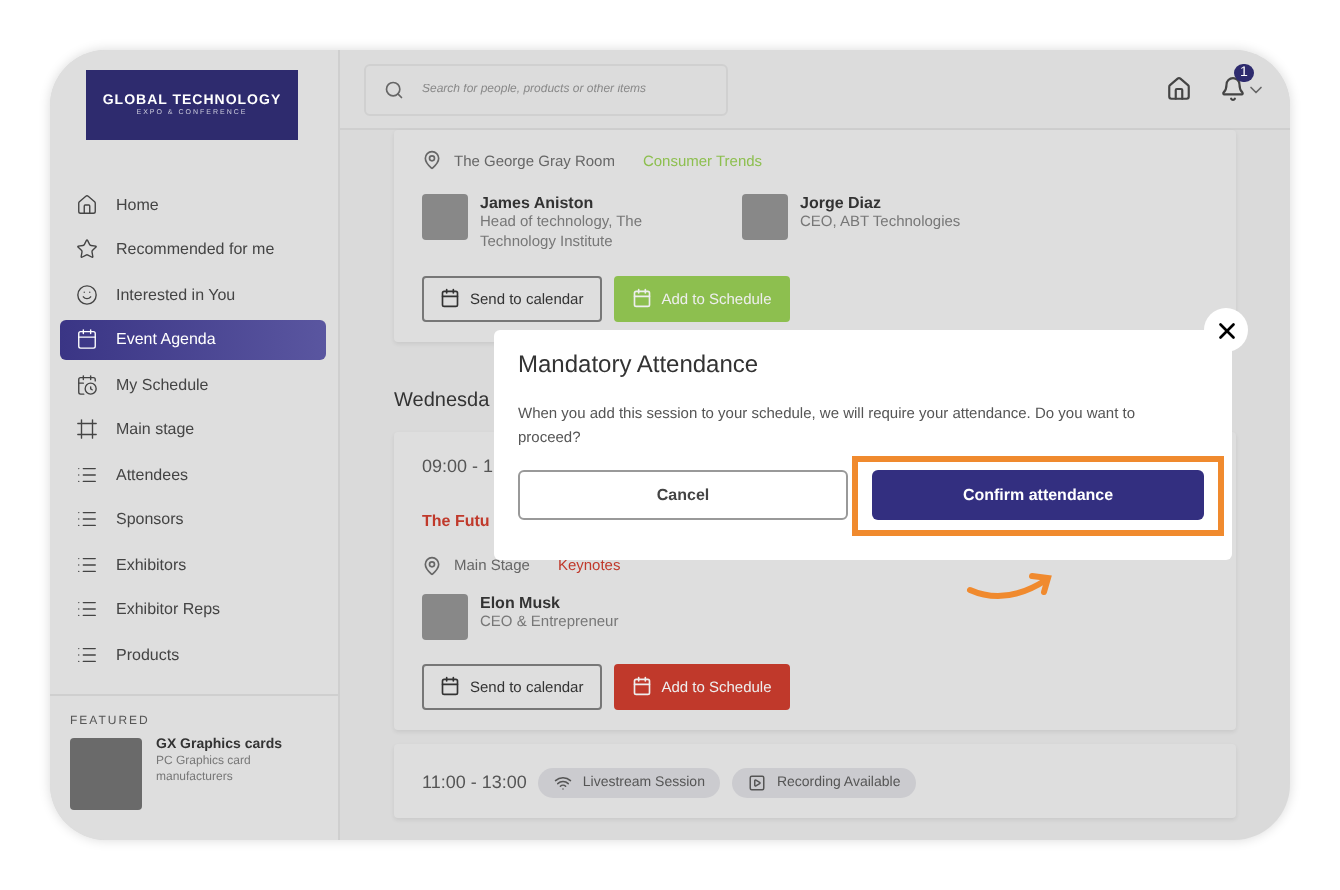 The height and width of the screenshot is (890, 1340). I want to click on play-icon, so click(757, 782).